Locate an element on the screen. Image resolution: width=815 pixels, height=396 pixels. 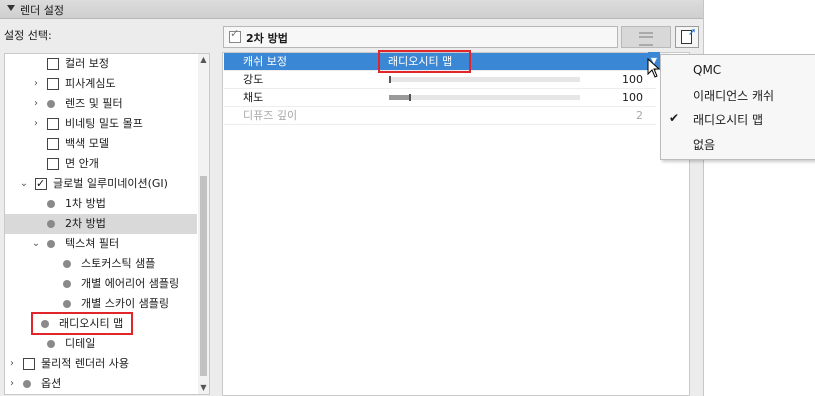
property-row: 채도 100 is located at coordinates (440, 98).